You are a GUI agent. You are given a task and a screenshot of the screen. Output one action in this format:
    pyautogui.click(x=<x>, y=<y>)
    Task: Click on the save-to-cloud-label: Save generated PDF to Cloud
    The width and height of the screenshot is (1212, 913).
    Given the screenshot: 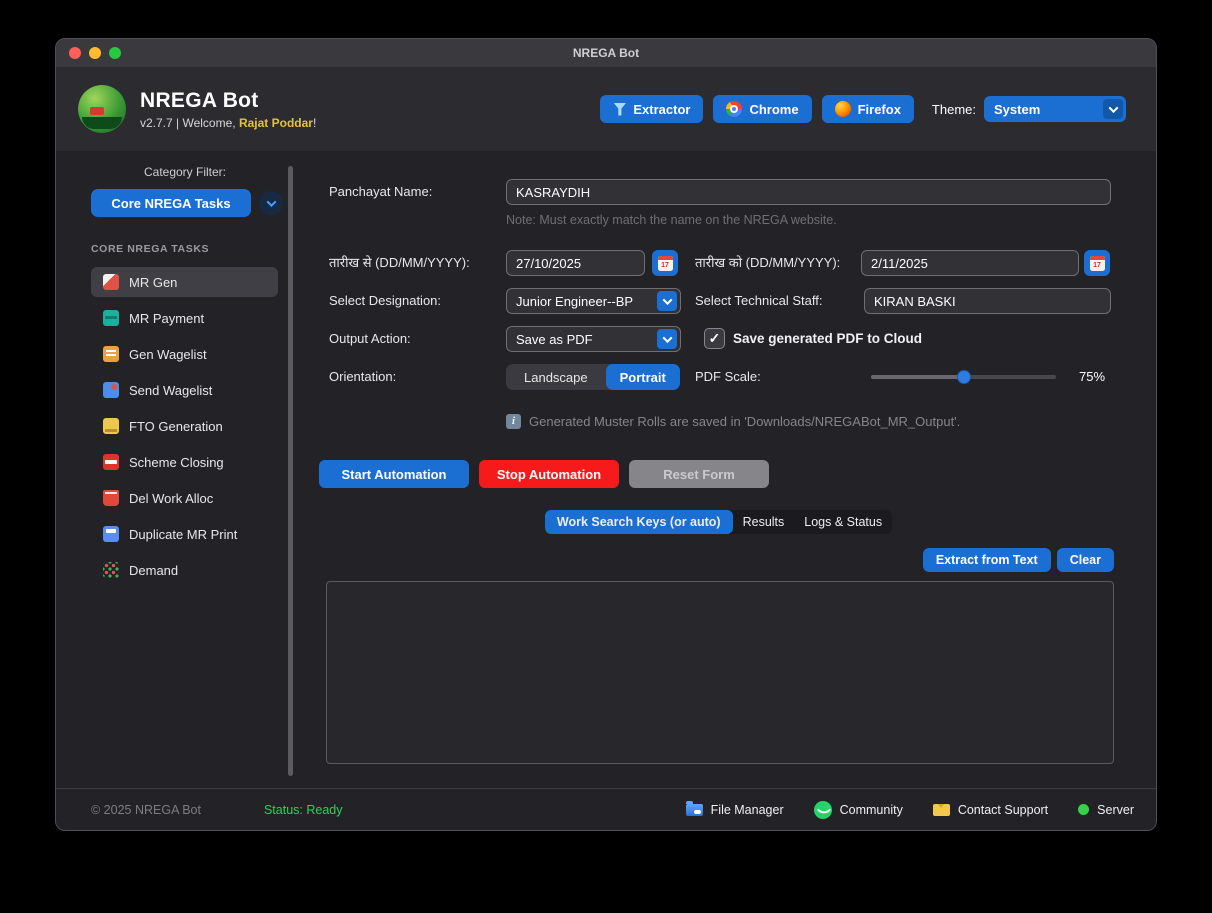 What is the action you would take?
    pyautogui.click(x=828, y=338)
    